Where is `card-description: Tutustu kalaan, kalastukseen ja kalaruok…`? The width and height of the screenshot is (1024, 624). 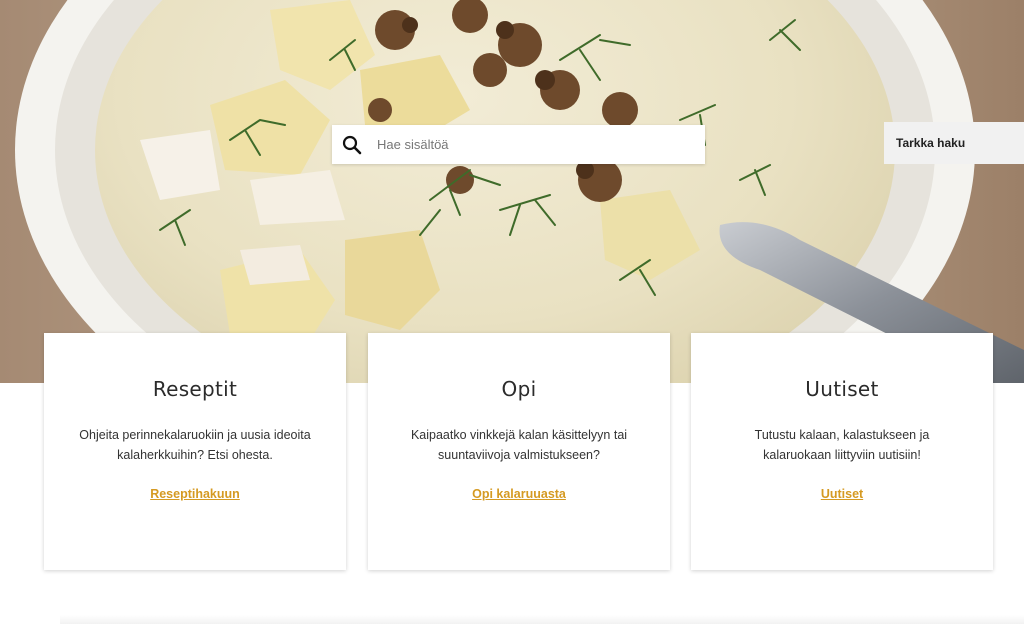 card-description: Tutustu kalaan, kalastukseen ja kalaruok… is located at coordinates (842, 445).